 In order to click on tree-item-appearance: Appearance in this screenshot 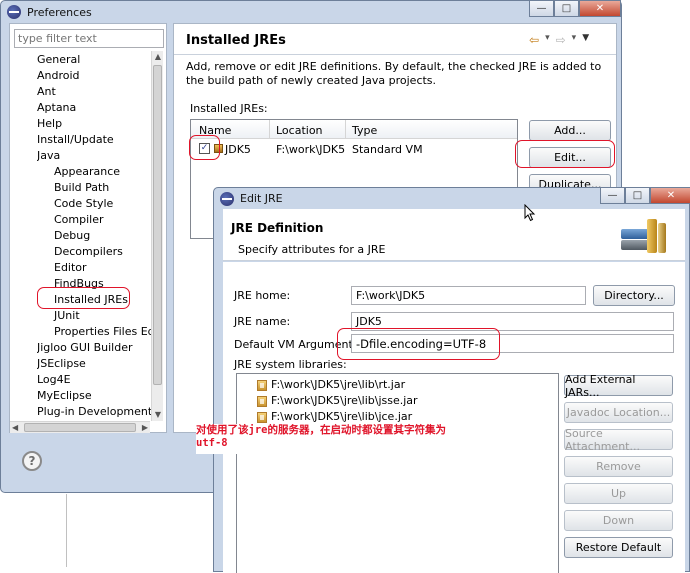, I will do `click(87, 171)`.